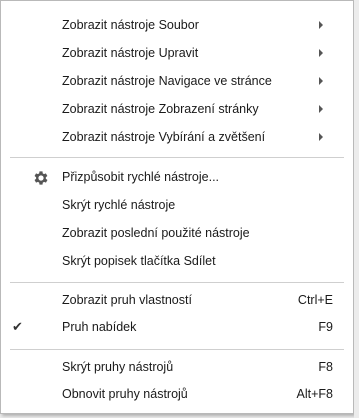 This screenshot has width=359, height=418. Describe the element at coordinates (118, 367) in the screenshot. I see `menu-item-label: Skrýt pruhy nástrojů` at that location.